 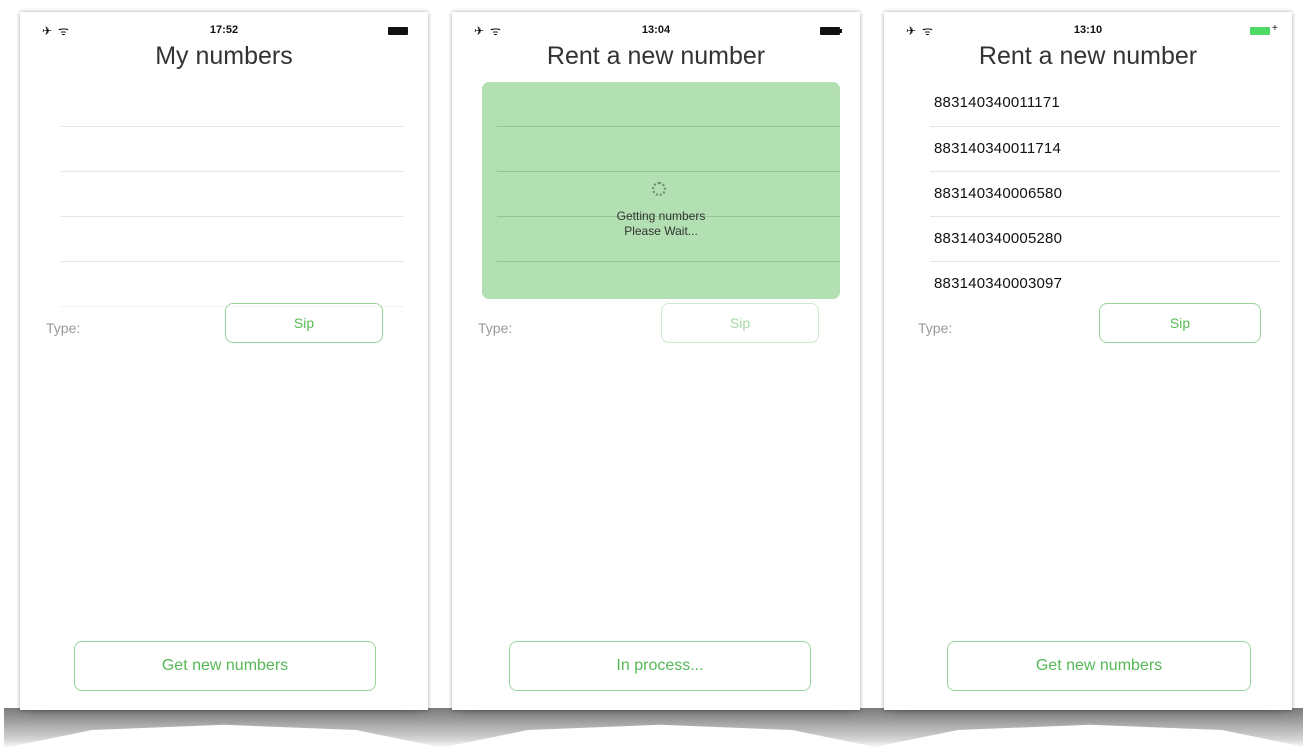 What do you see at coordinates (661, 216) in the screenshot?
I see `loading-line-1: Getting numbers` at bounding box center [661, 216].